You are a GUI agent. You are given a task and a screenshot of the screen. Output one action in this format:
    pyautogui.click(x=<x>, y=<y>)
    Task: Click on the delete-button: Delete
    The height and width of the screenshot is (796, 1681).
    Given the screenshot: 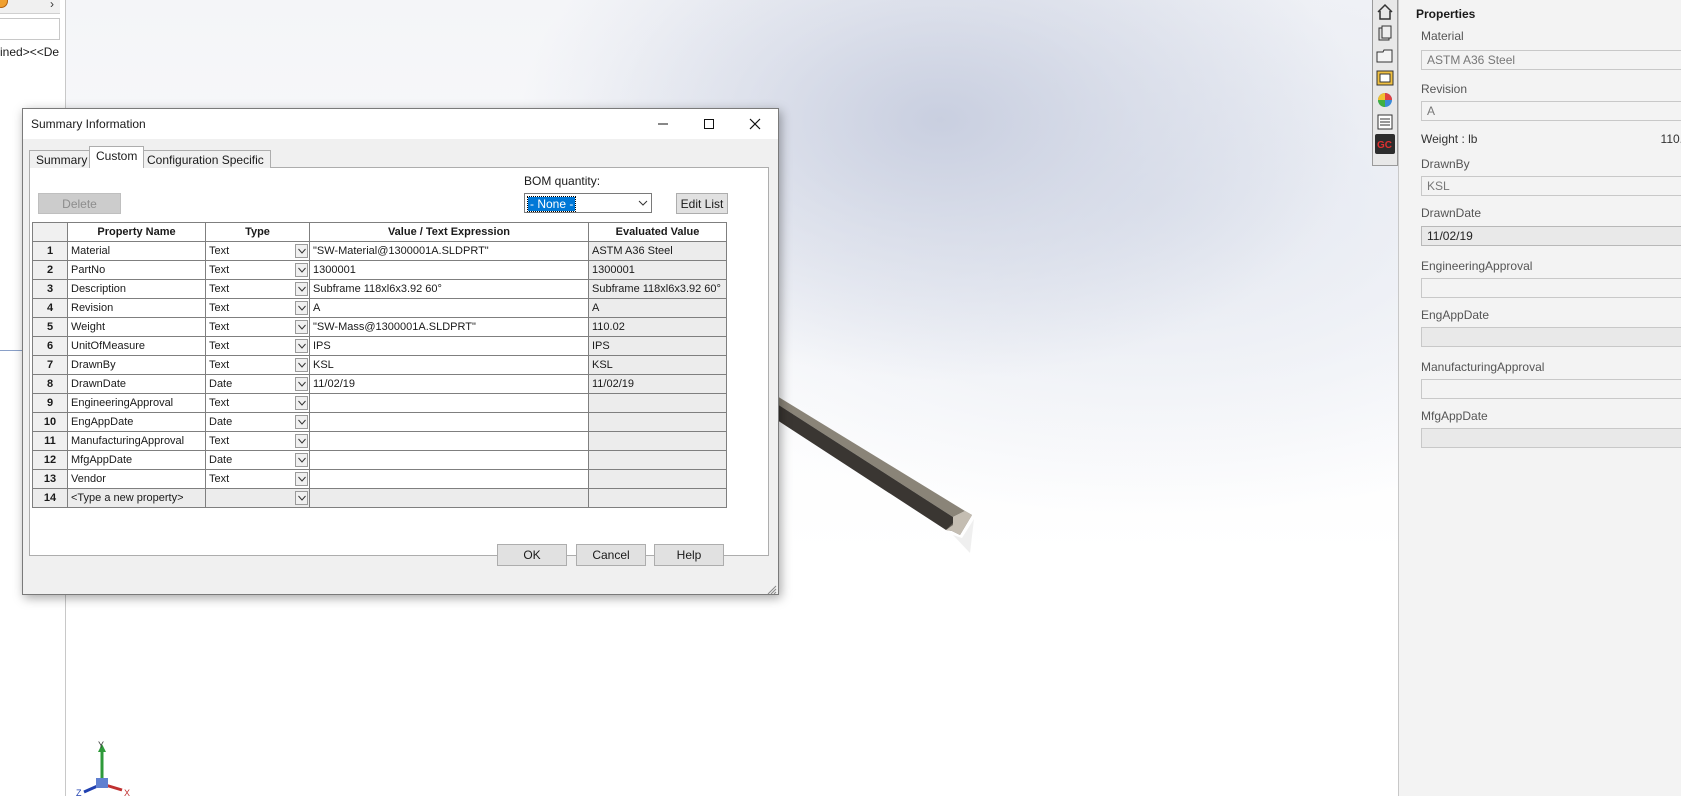 What is the action you would take?
    pyautogui.click(x=79, y=203)
    